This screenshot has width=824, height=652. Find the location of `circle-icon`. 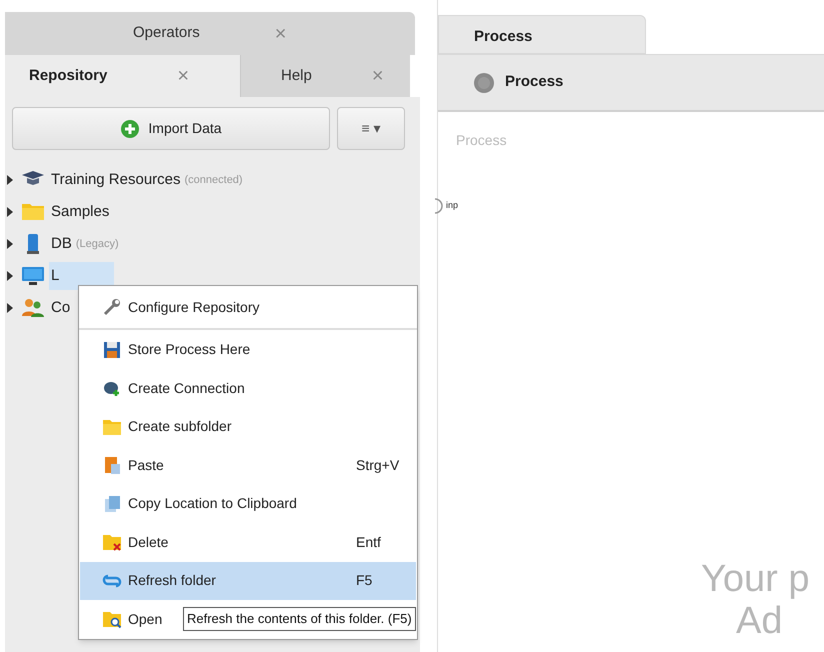

circle-icon is located at coordinates (484, 83).